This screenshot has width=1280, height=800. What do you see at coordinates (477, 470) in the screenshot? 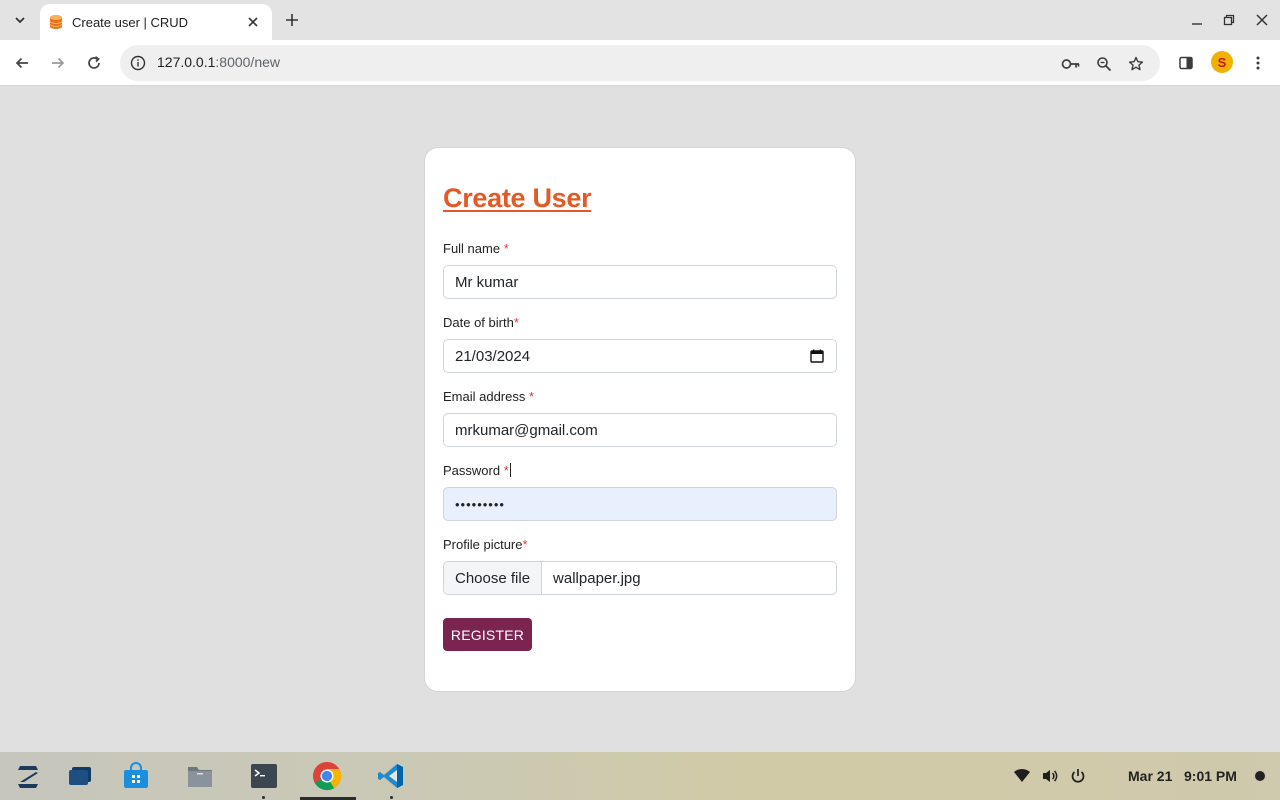
I see `password-label: Password *` at bounding box center [477, 470].